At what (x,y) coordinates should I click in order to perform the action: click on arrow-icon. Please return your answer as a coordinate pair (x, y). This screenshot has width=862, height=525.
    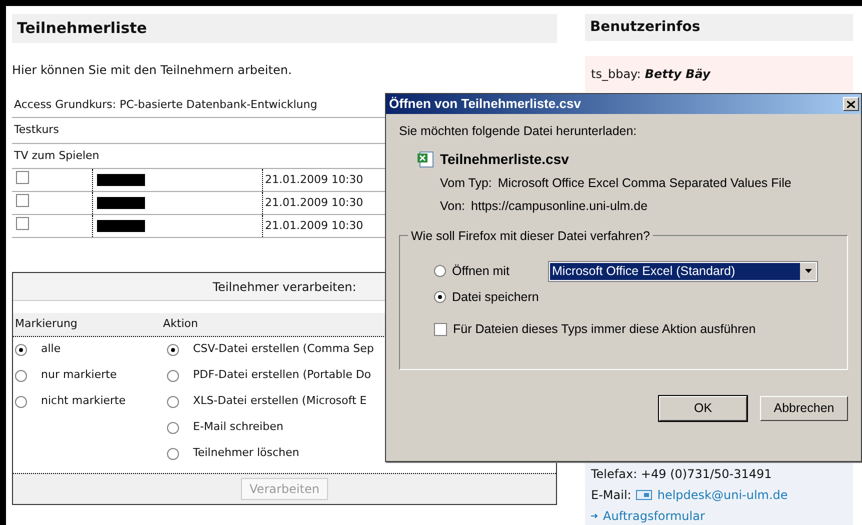
    Looking at the image, I should click on (595, 516).